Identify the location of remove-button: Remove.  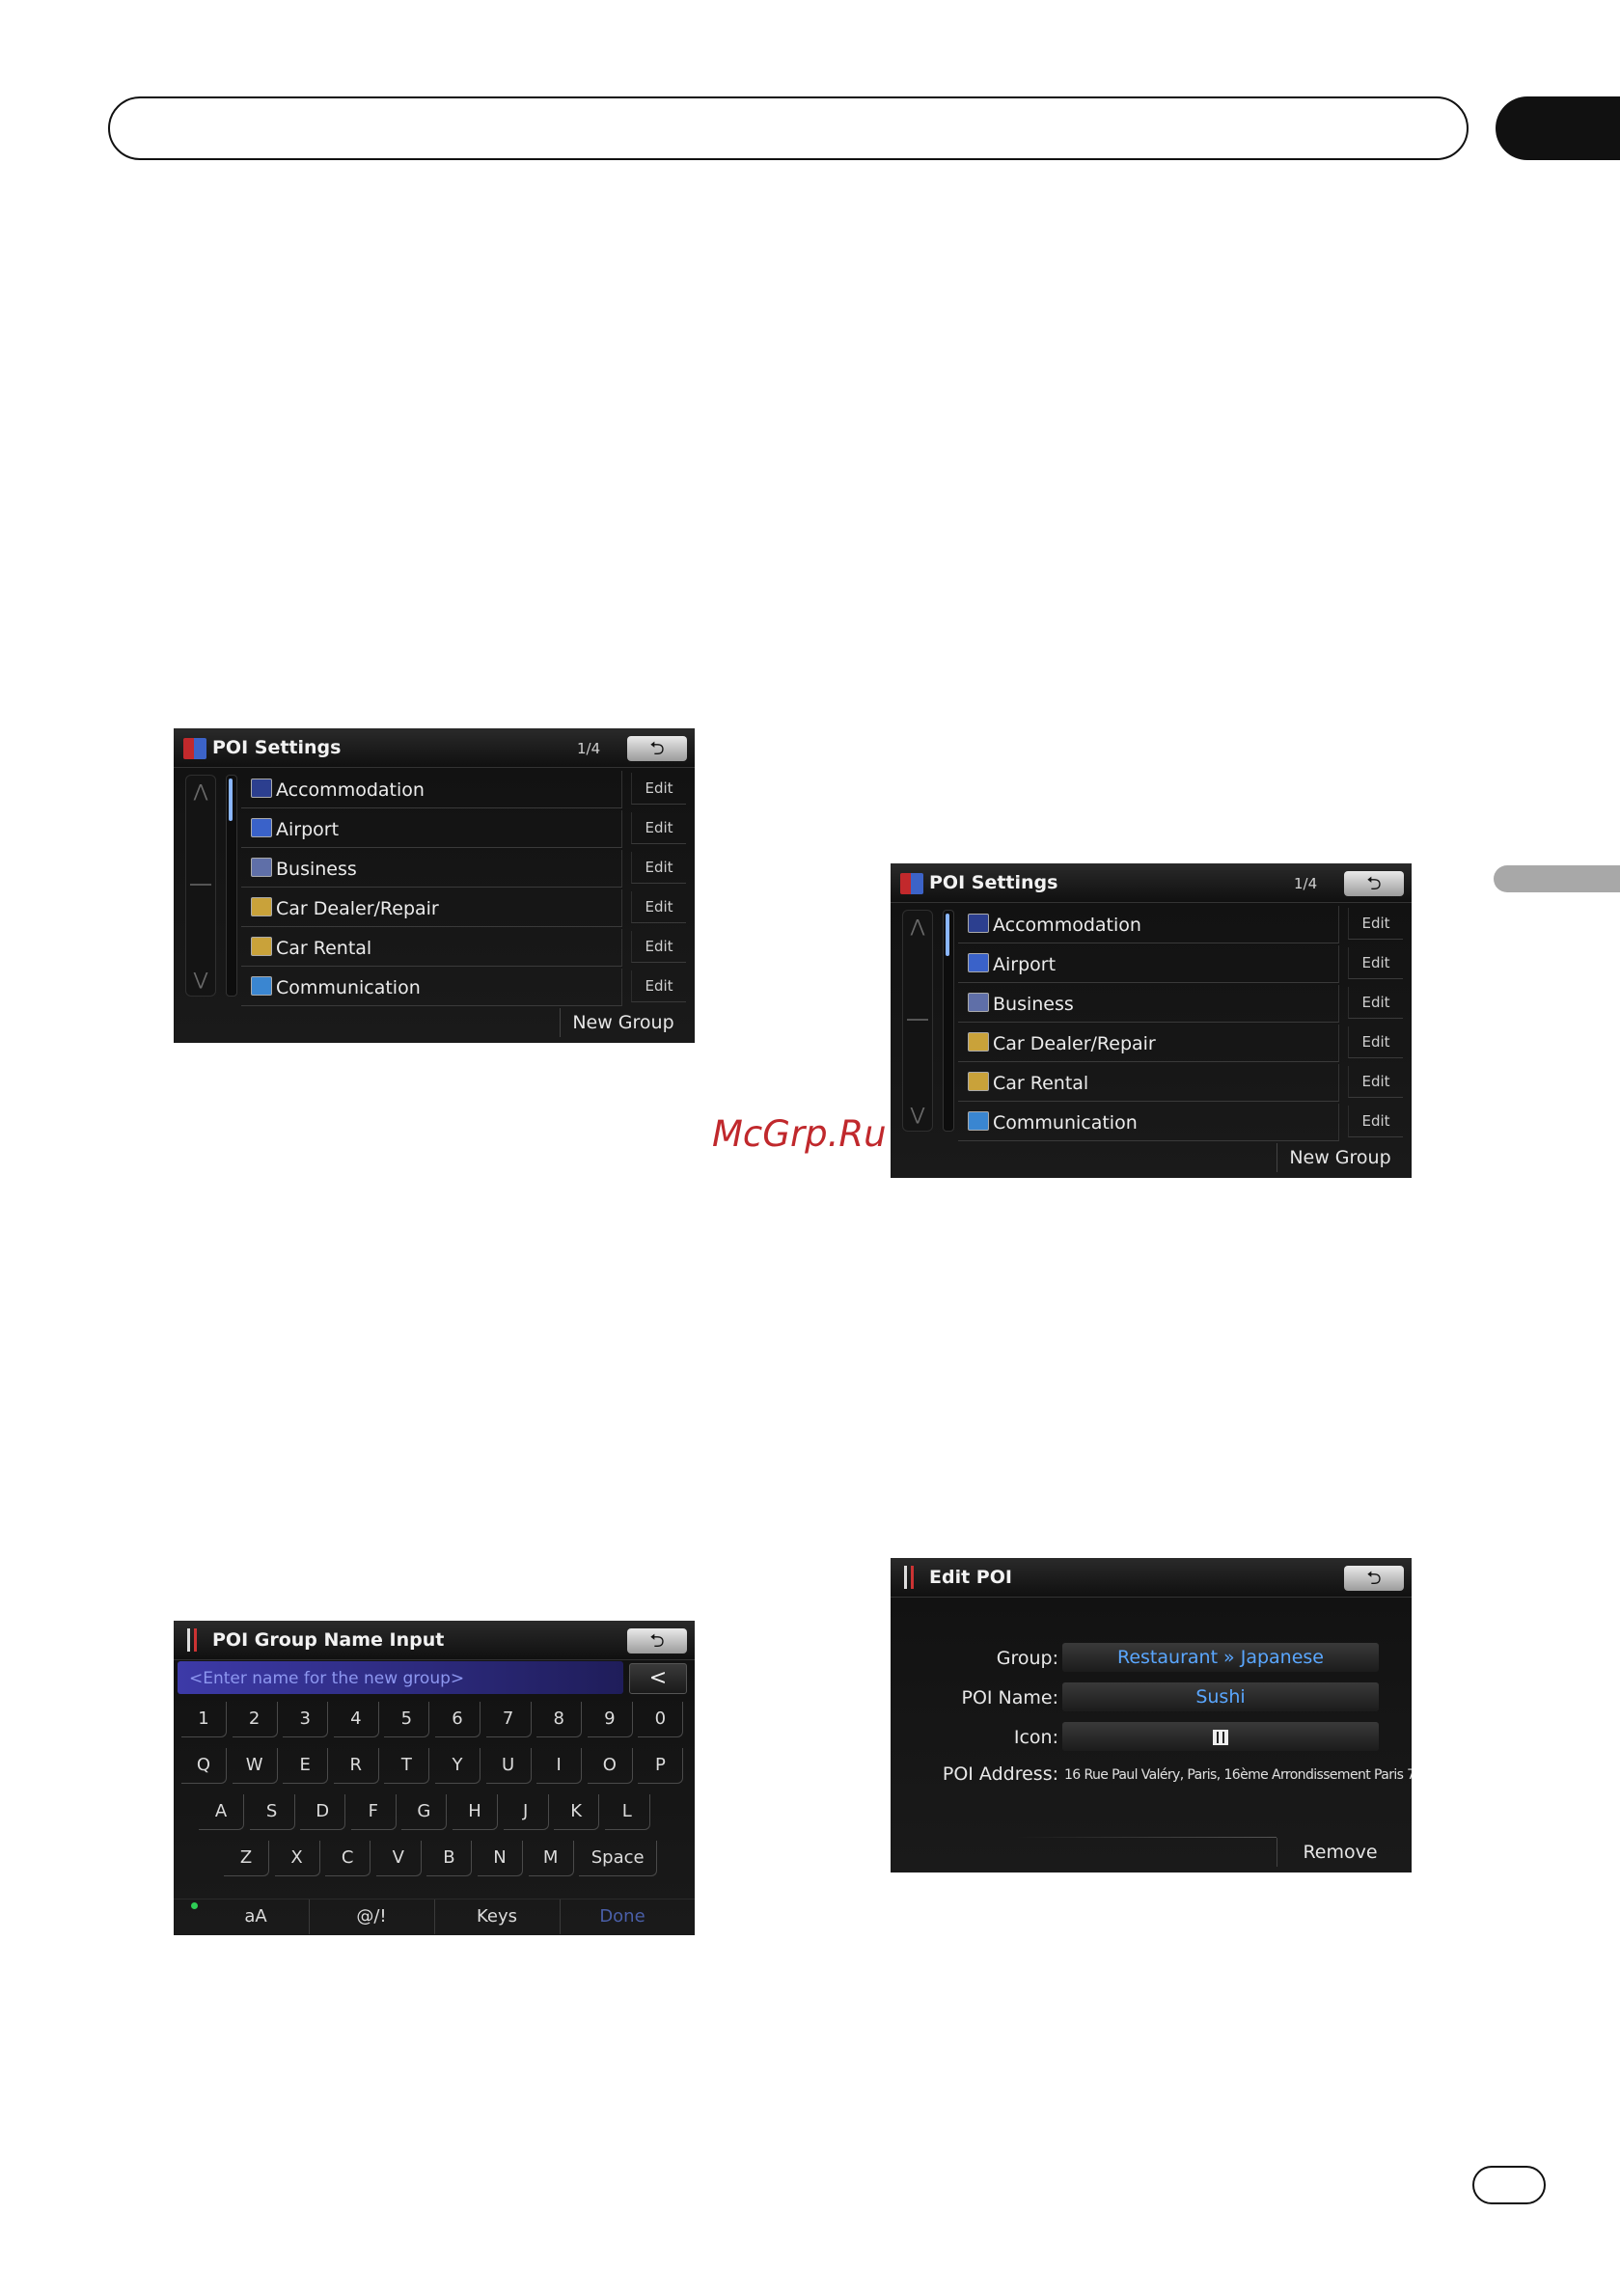
(1340, 1852).